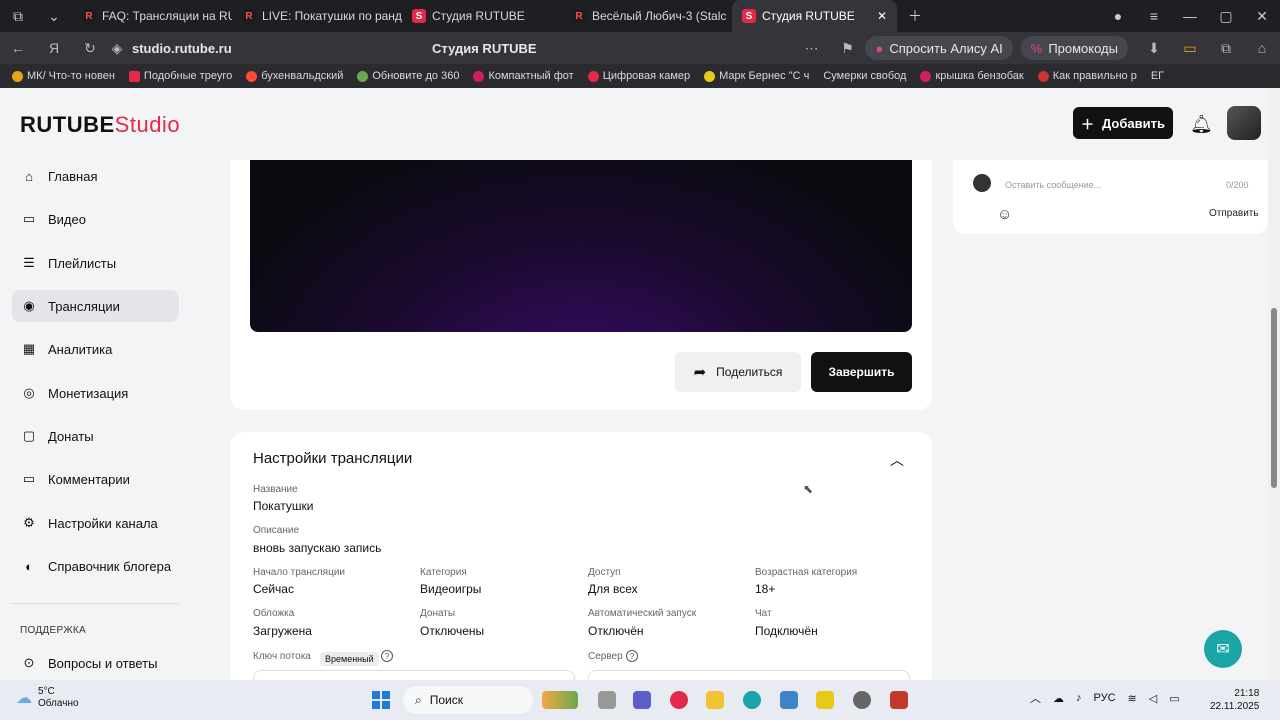 Image resolution: width=1280 pixels, height=720 pixels. What do you see at coordinates (1123, 123) in the screenshot?
I see `add-button: ＋ Добавить` at bounding box center [1123, 123].